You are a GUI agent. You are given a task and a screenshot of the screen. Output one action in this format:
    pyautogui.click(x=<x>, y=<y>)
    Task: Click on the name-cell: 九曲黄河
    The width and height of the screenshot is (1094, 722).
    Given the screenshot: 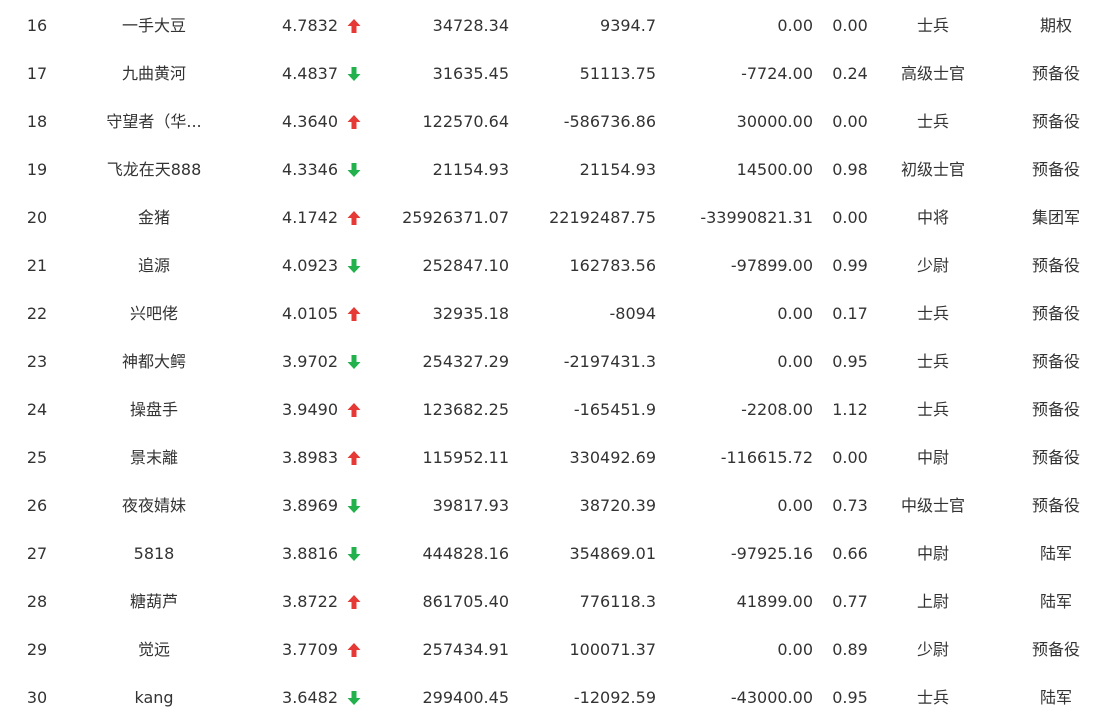 What is the action you would take?
    pyautogui.click(x=154, y=74)
    